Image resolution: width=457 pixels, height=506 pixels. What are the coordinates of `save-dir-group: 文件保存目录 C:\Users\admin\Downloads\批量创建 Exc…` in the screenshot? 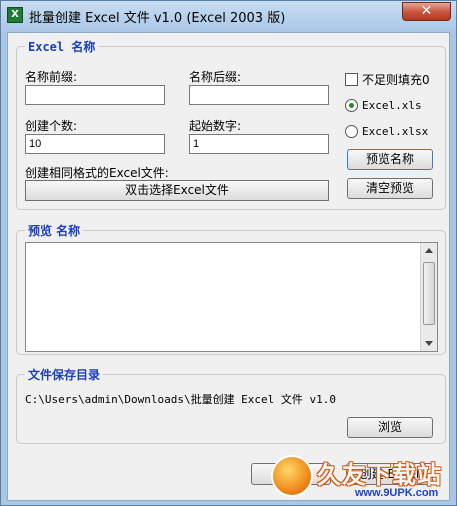 It's located at (231, 405).